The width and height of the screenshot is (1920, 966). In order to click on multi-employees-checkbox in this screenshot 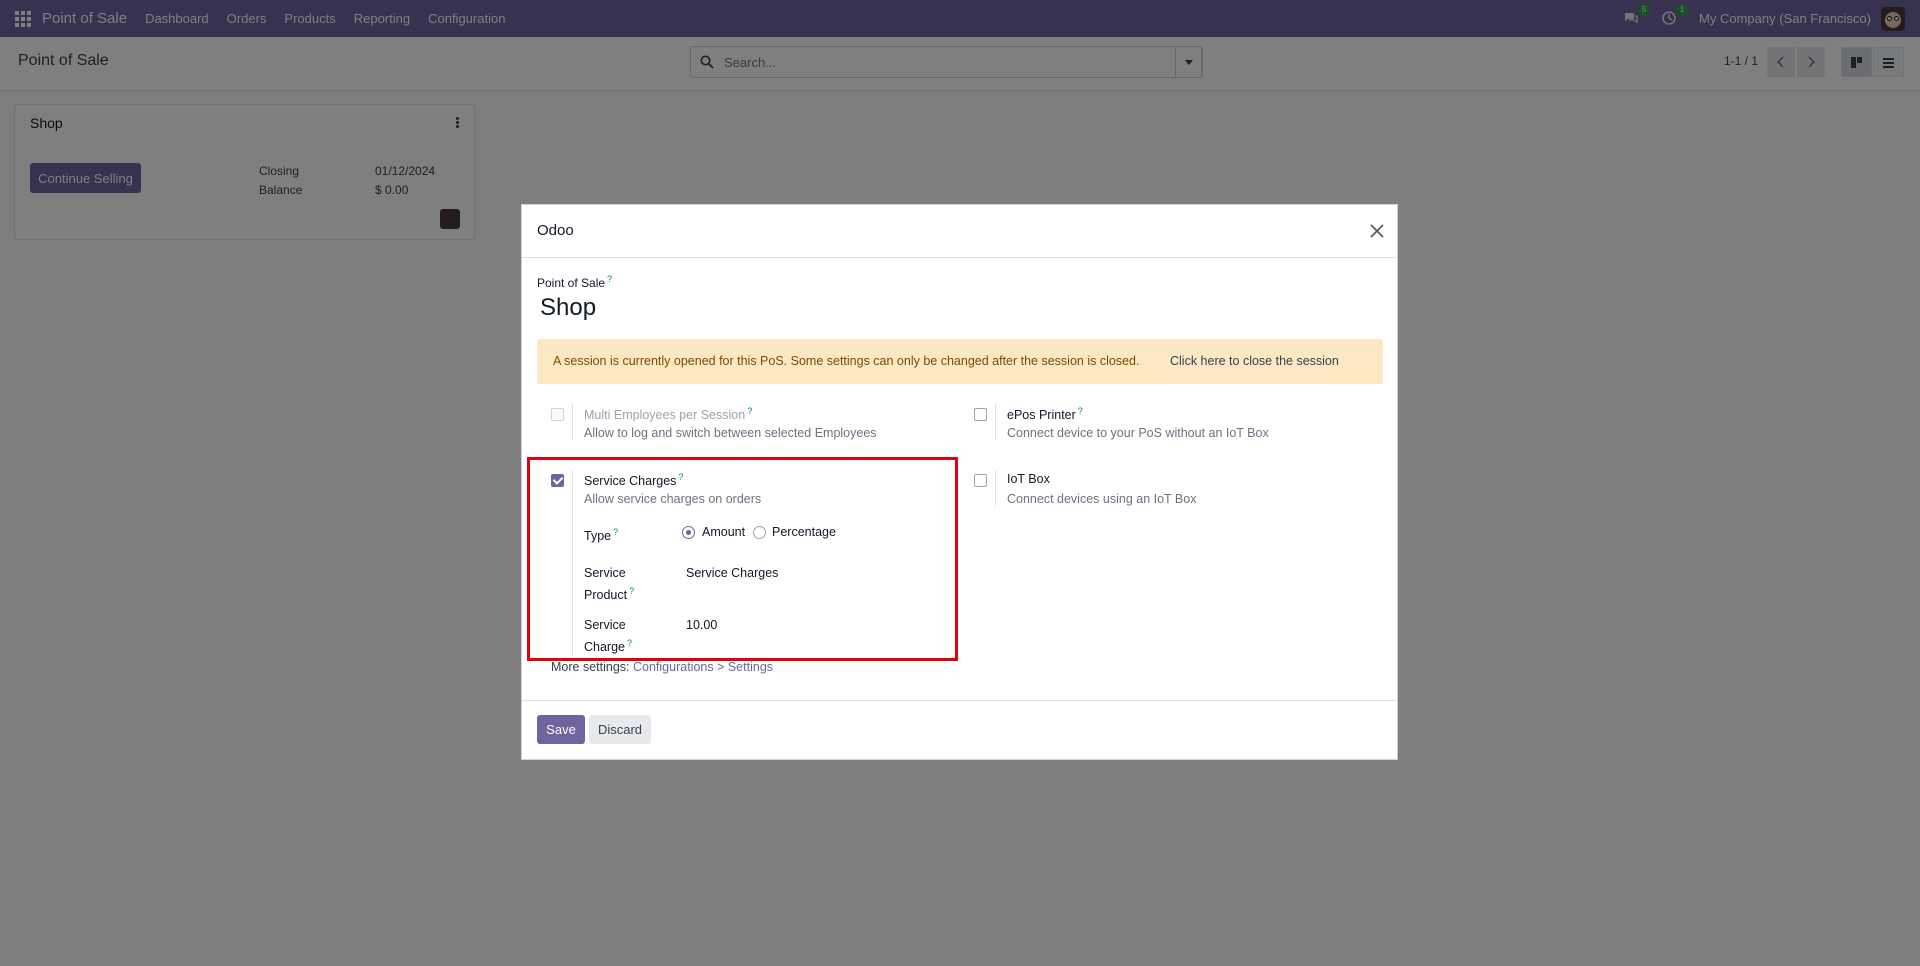, I will do `click(557, 414)`.